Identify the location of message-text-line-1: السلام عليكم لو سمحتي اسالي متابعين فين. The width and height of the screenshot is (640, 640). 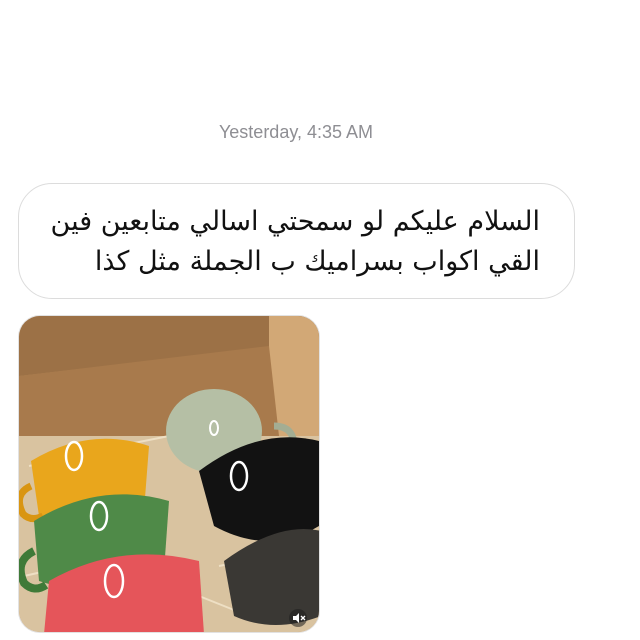
(295, 221).